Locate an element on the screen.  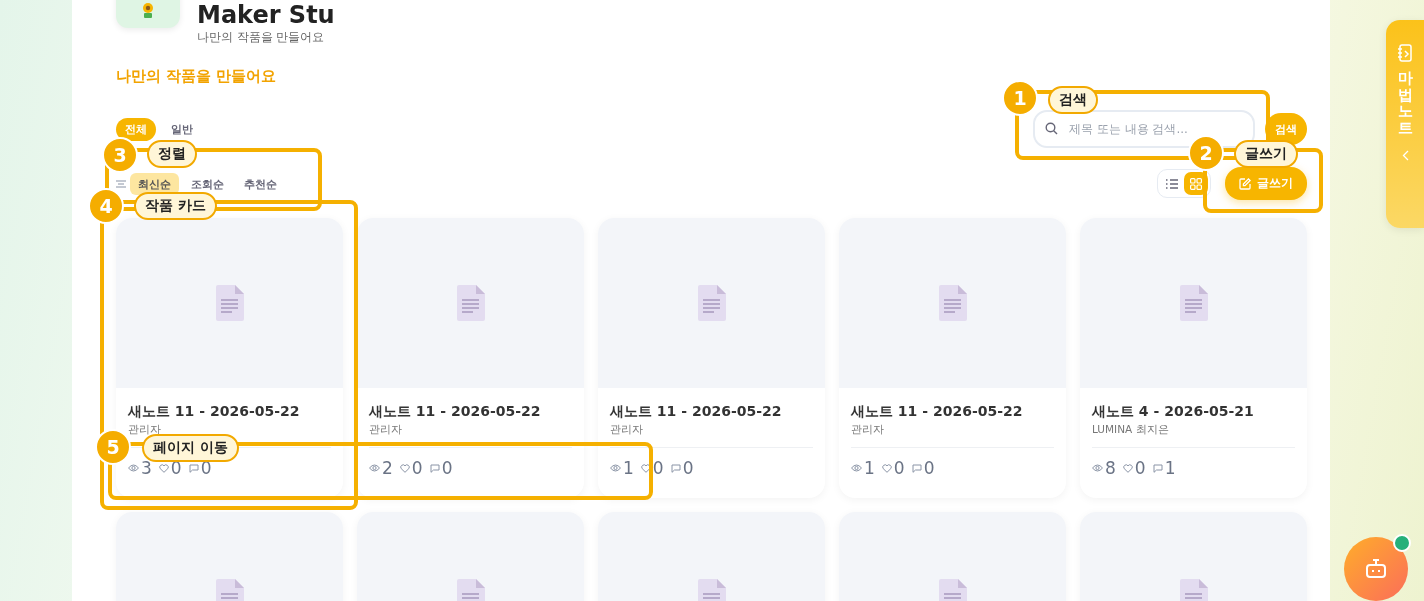
grid-icon is located at coordinates (1196, 183).